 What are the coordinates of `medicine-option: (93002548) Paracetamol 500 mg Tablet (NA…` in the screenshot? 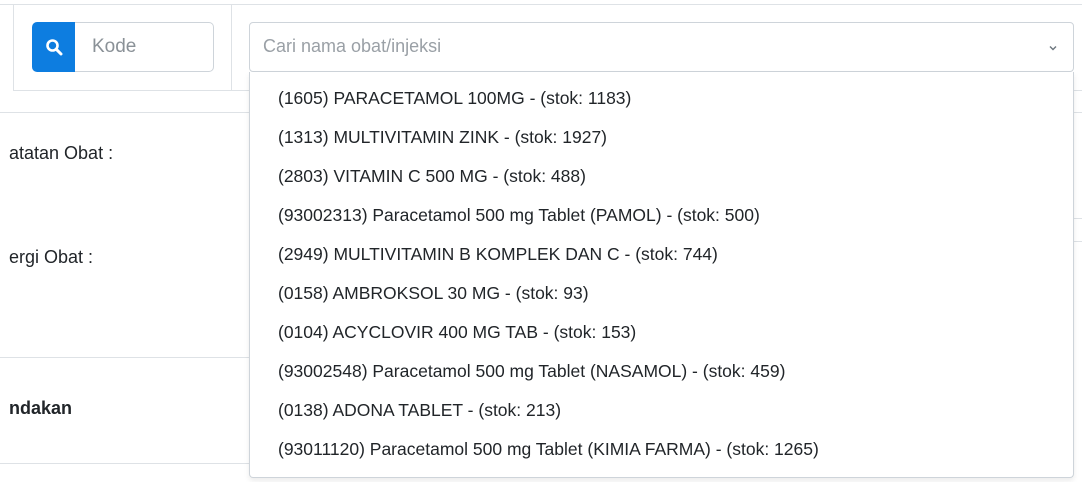 It's located at (661, 376).